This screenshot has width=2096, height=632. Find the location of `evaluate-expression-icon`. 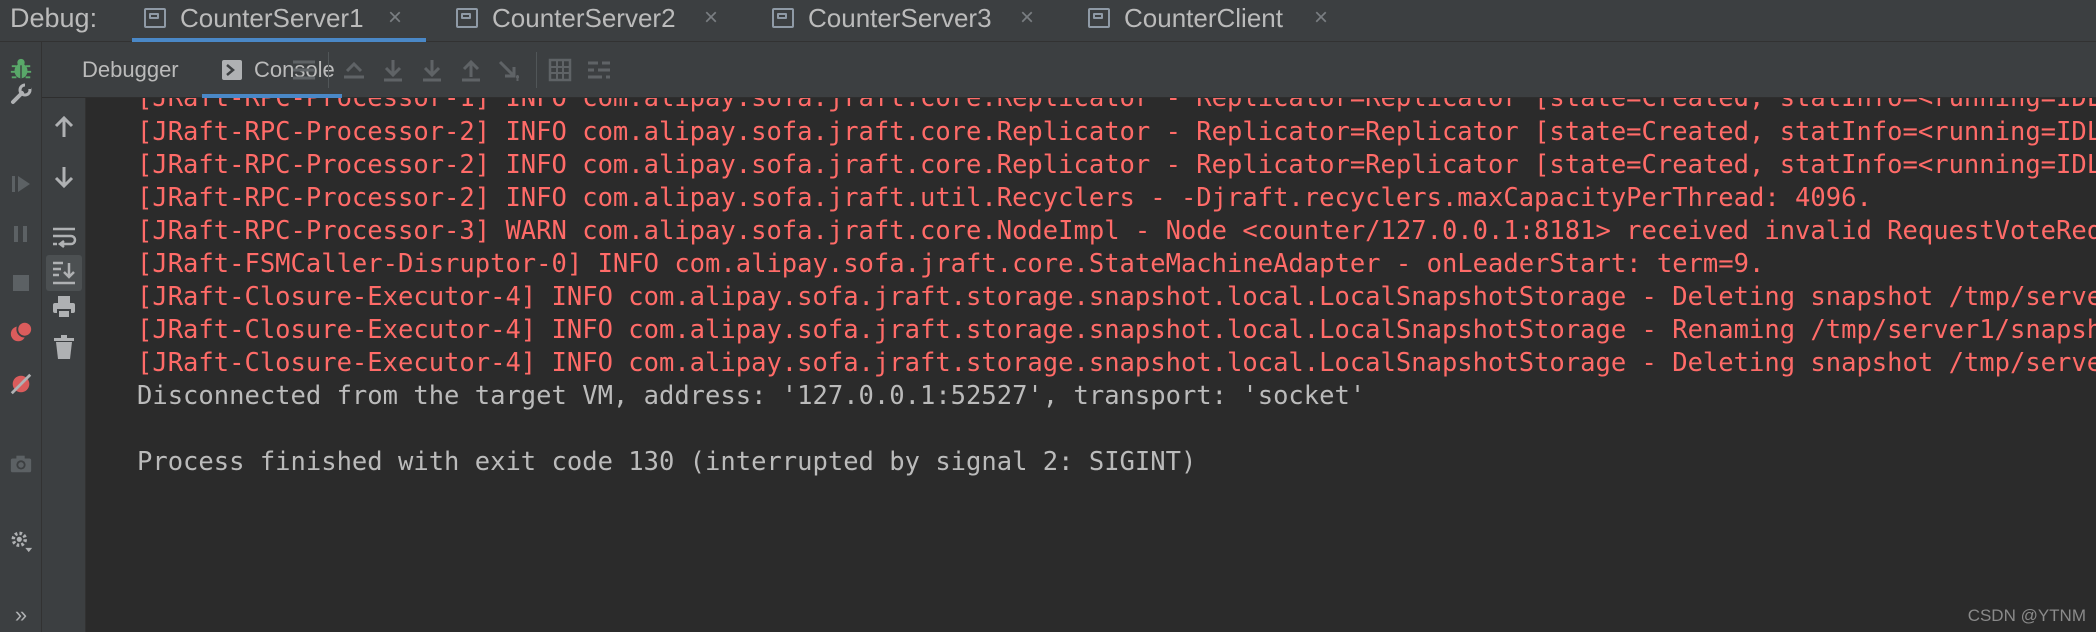

evaluate-expression-icon is located at coordinates (560, 70).